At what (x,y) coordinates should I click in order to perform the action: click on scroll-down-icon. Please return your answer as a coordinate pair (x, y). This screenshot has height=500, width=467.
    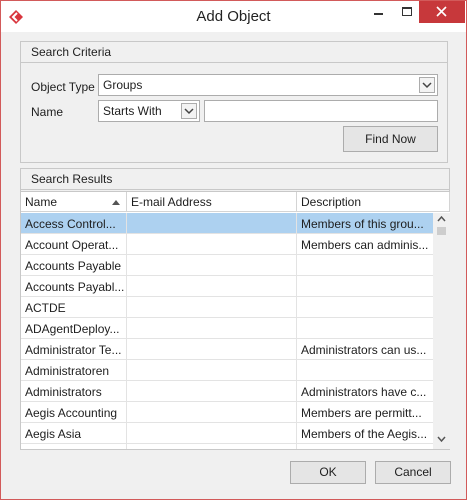
    Looking at the image, I should click on (441, 439).